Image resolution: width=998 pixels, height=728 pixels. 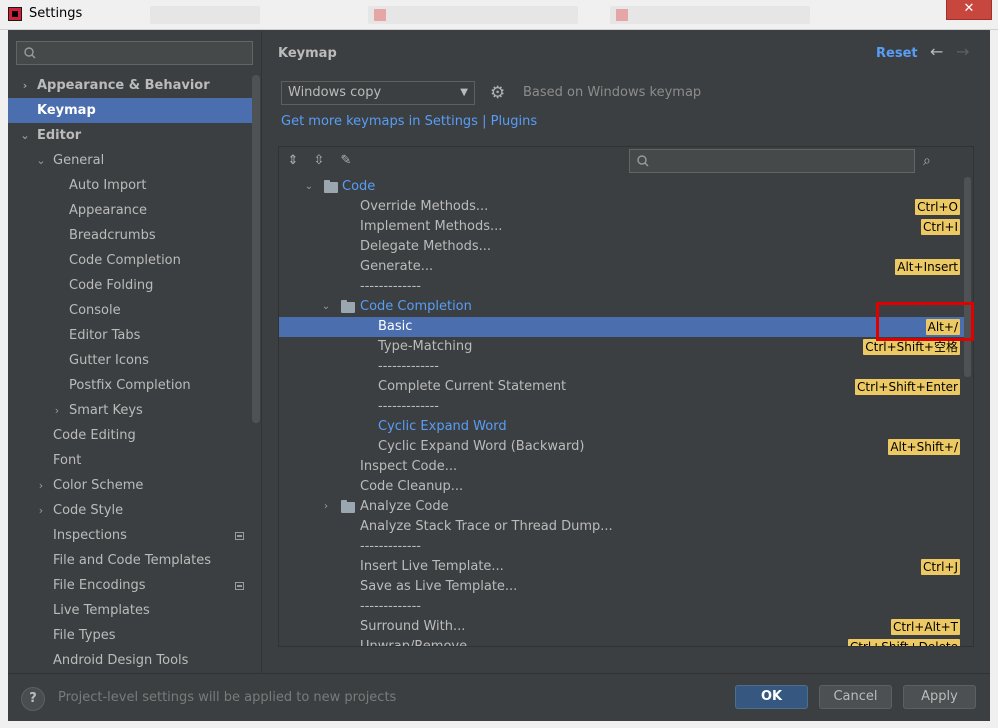 I want to click on shortcut-badge: Alt+Insert, so click(x=927, y=267).